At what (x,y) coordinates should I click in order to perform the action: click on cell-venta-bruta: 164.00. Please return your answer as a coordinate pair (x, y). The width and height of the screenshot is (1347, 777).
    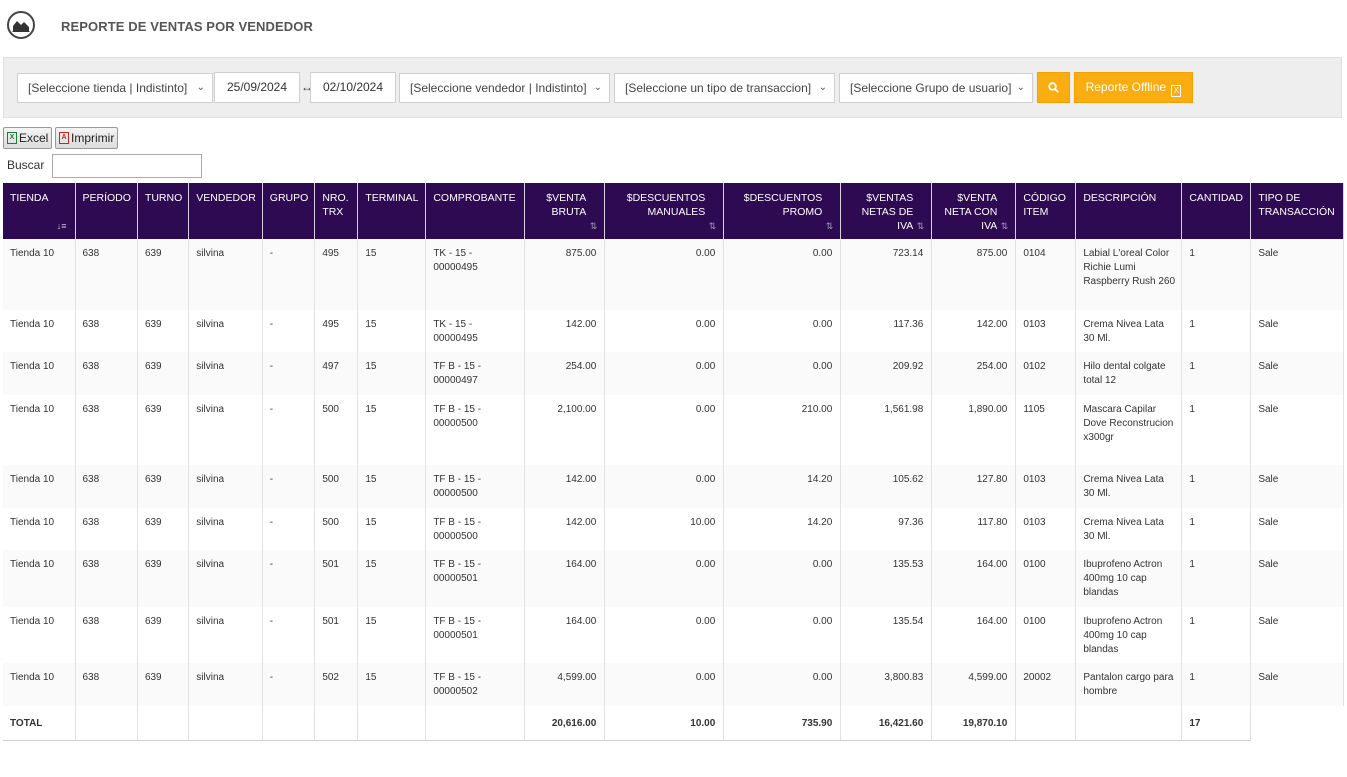
    Looking at the image, I should click on (565, 635).